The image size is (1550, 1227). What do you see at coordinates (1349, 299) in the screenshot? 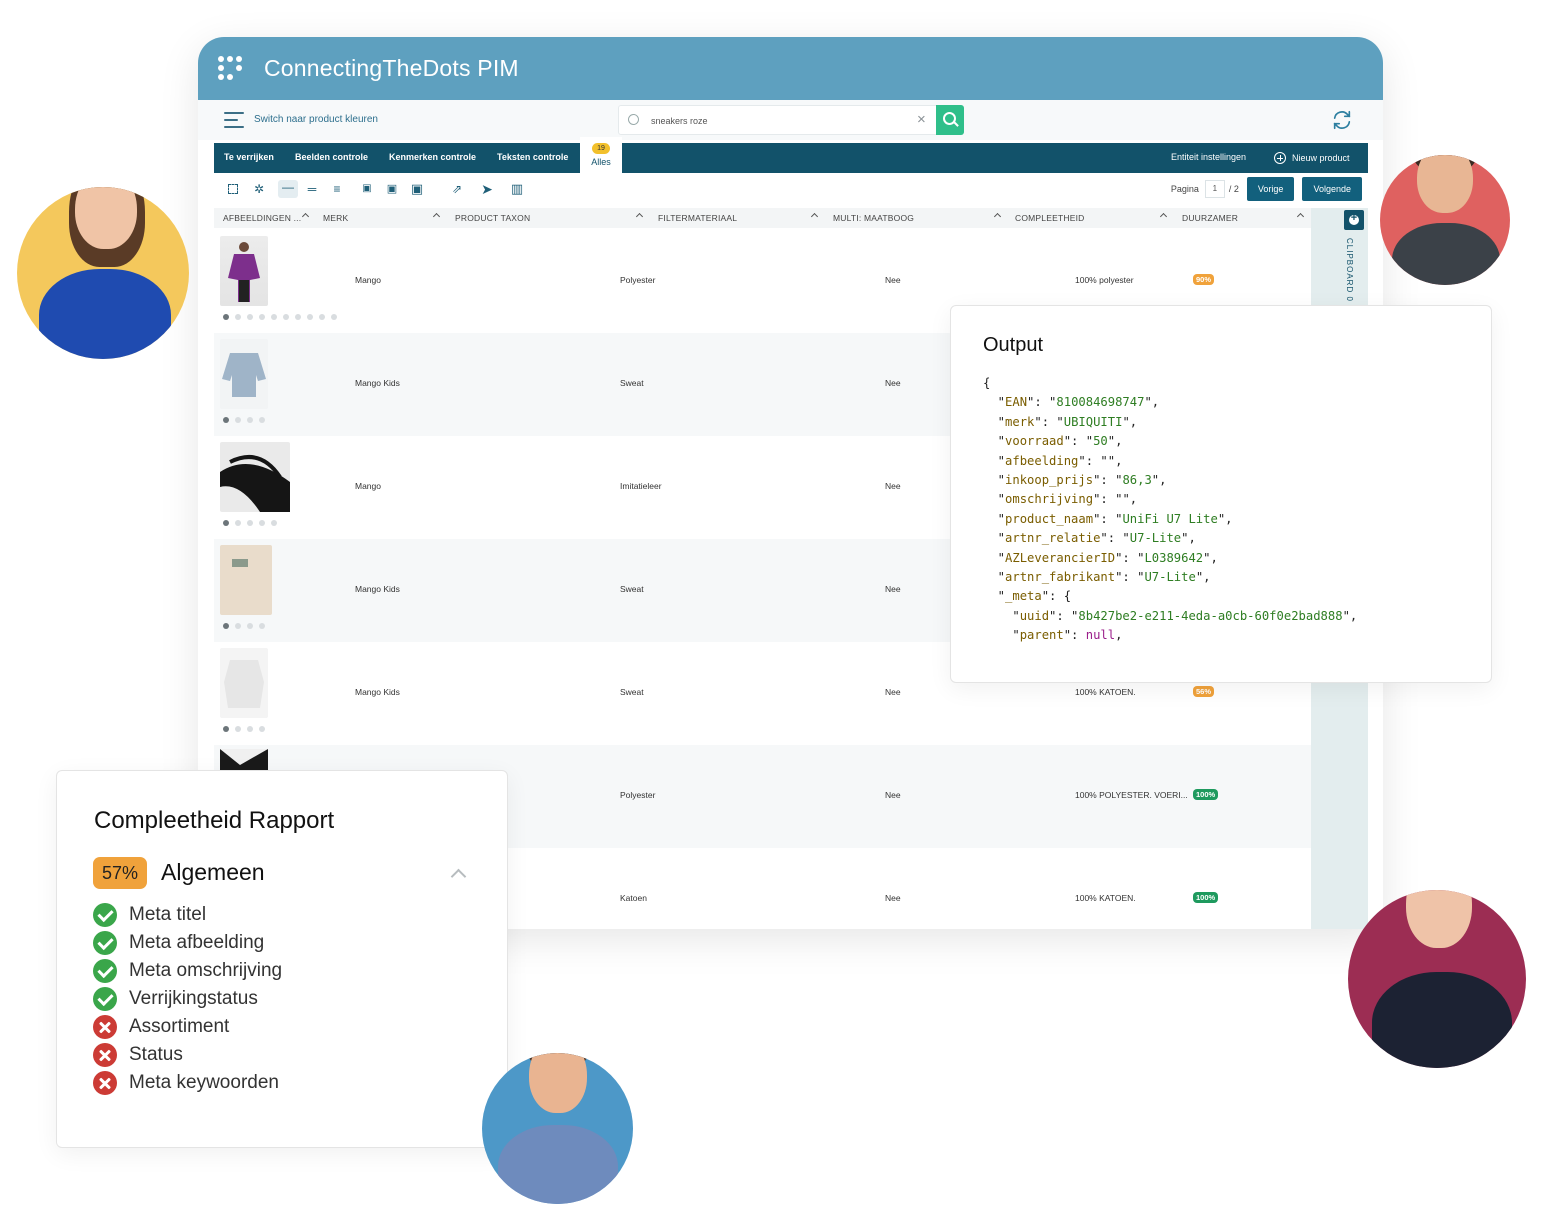
I see `clipboard-count: 0` at bounding box center [1349, 299].